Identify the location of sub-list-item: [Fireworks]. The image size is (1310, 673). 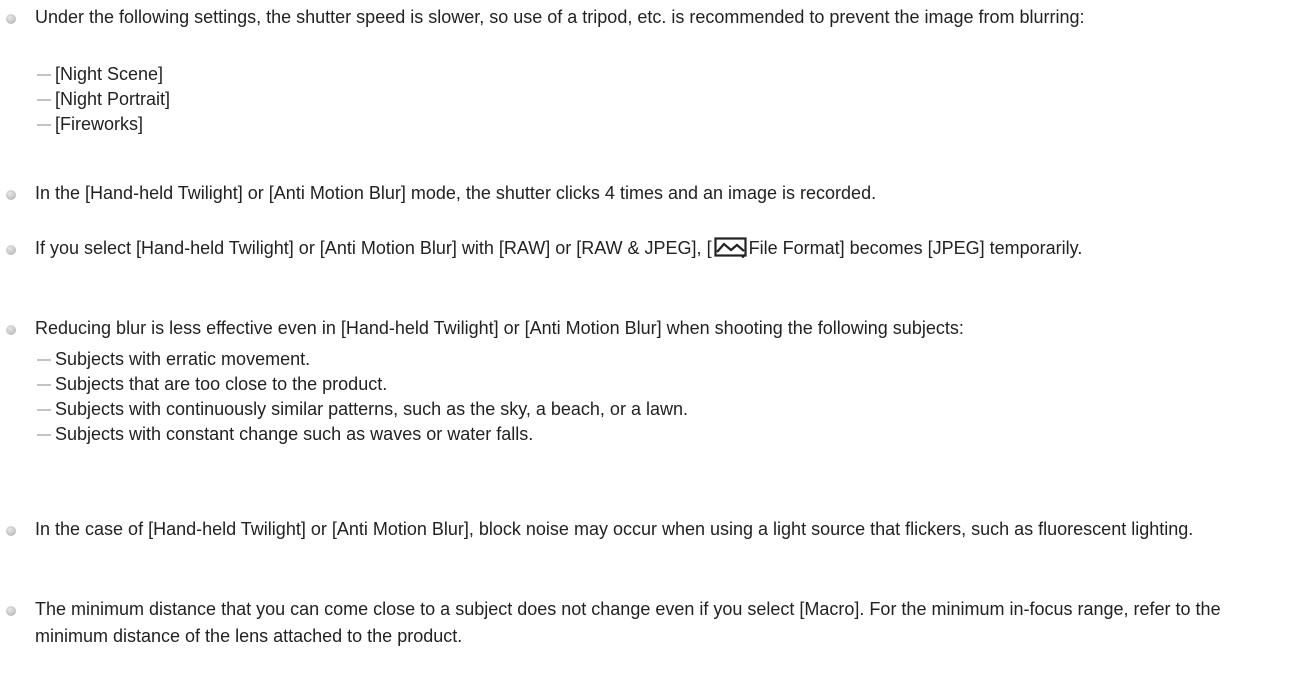
(103, 124).